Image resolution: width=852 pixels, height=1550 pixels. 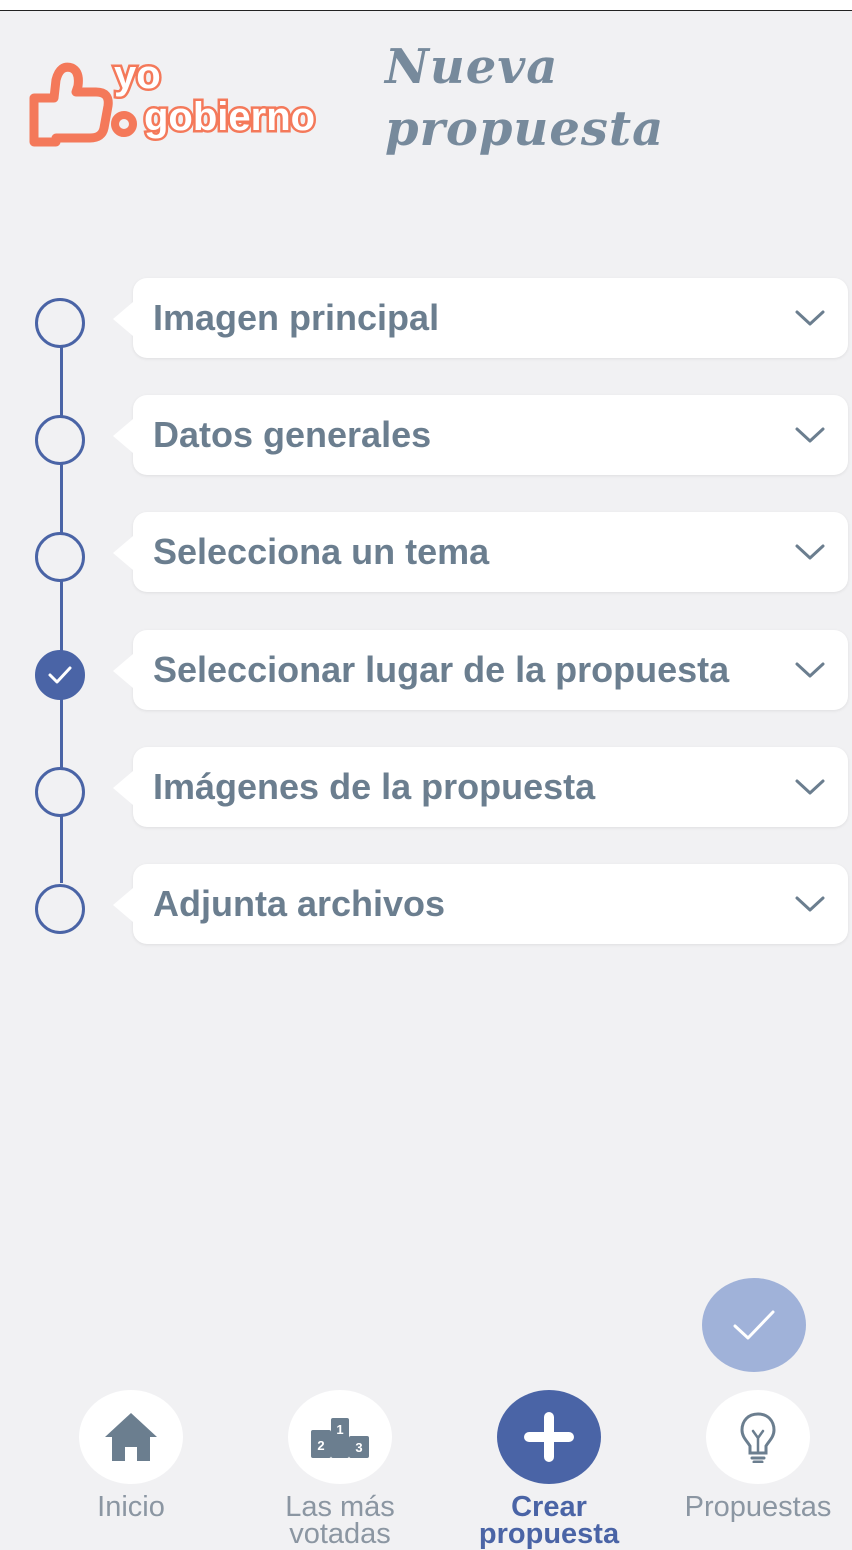 I want to click on step-datos-generales: Datos generales, so click(x=426, y=435).